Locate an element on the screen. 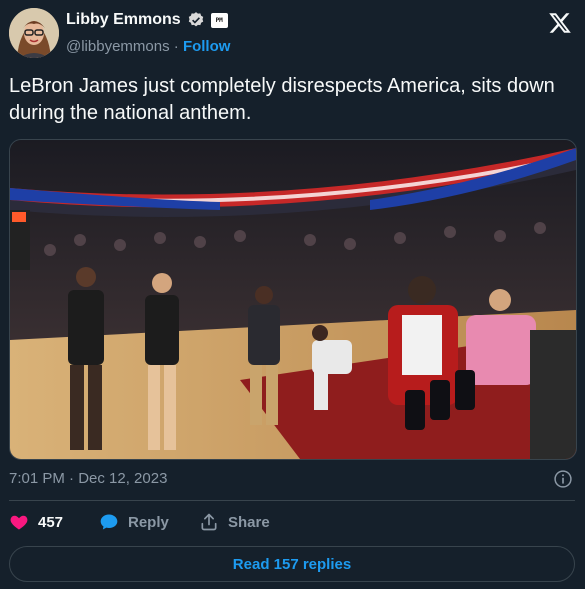 The image size is (585, 589). share-icon is located at coordinates (209, 522).